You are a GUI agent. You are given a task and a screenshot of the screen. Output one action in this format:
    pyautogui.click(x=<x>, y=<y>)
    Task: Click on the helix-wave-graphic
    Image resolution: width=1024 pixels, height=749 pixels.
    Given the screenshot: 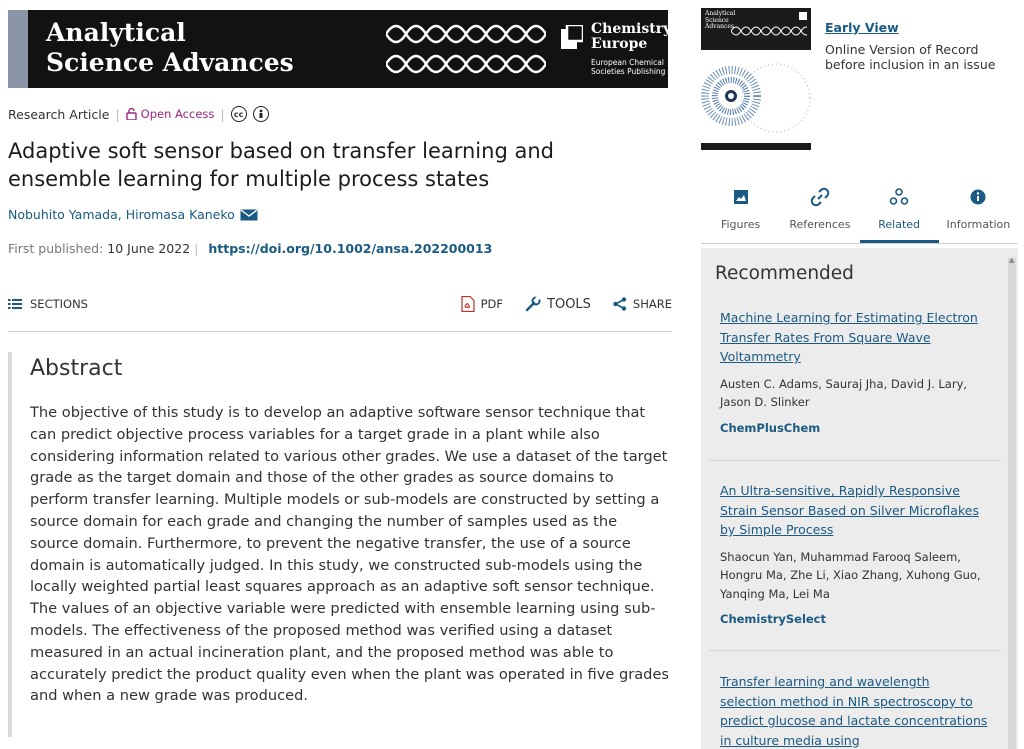 What is the action you would take?
    pyautogui.click(x=466, y=49)
    